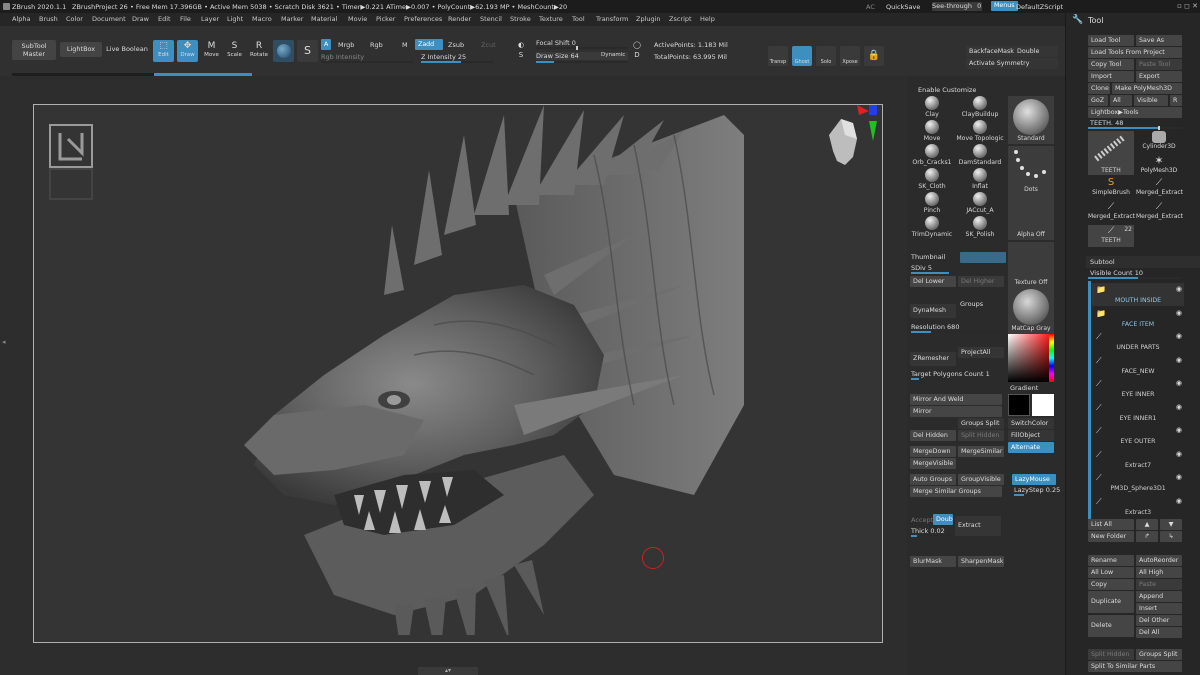 Image resolution: width=1200 pixels, height=675 pixels. What do you see at coordinates (1111, 188) in the screenshot?
I see `tool-thumb-simplebrush: S SimpleBrush` at bounding box center [1111, 188].